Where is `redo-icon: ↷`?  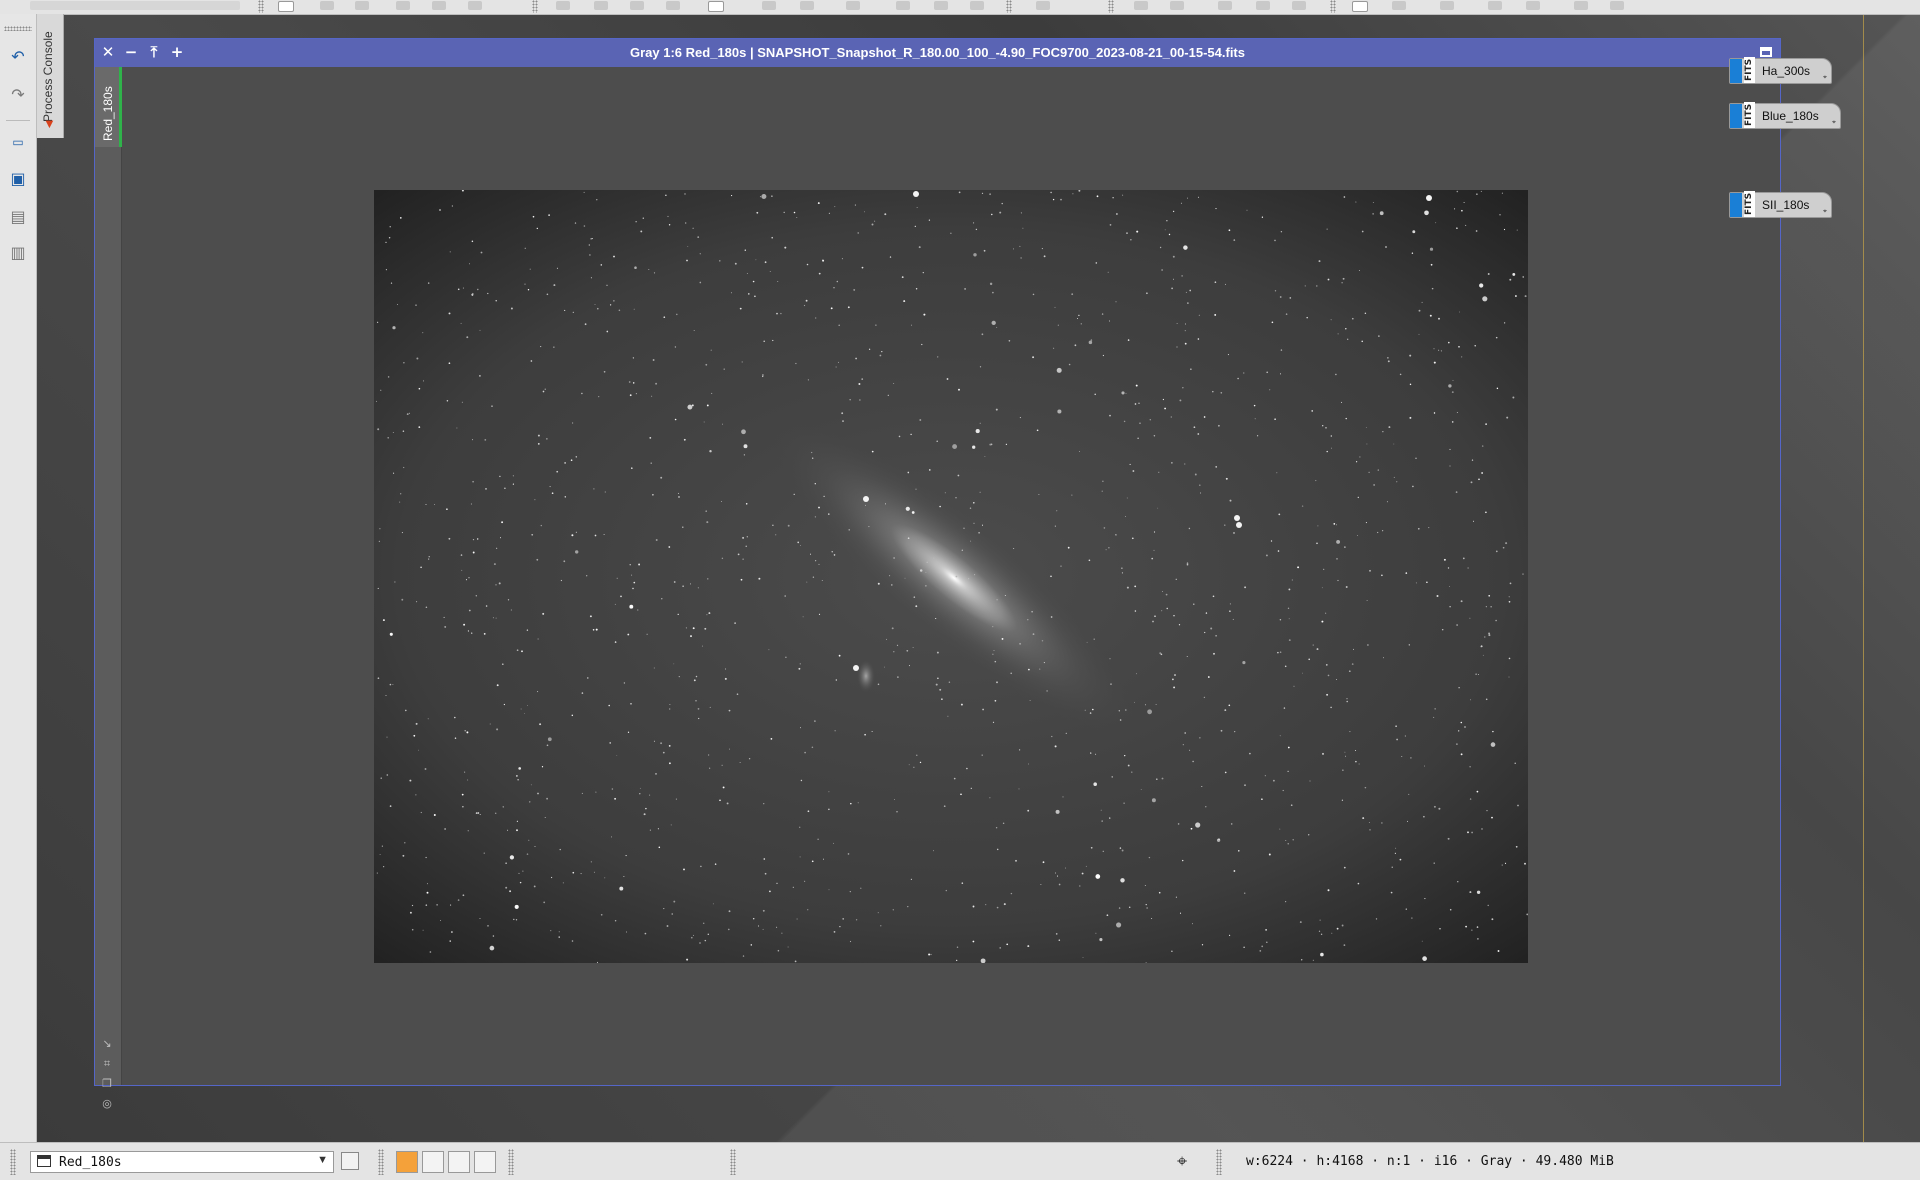
redo-icon: ↷ is located at coordinates (18, 94).